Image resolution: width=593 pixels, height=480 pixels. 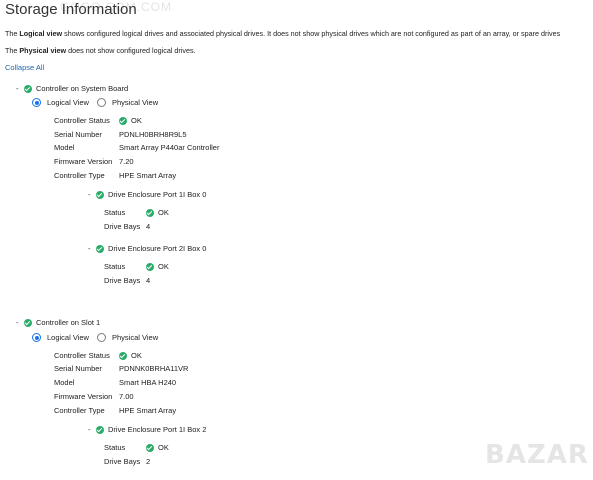 I want to click on enclosure-header: - Drive Enclosure Port 1I Box 2, so click(x=147, y=429).